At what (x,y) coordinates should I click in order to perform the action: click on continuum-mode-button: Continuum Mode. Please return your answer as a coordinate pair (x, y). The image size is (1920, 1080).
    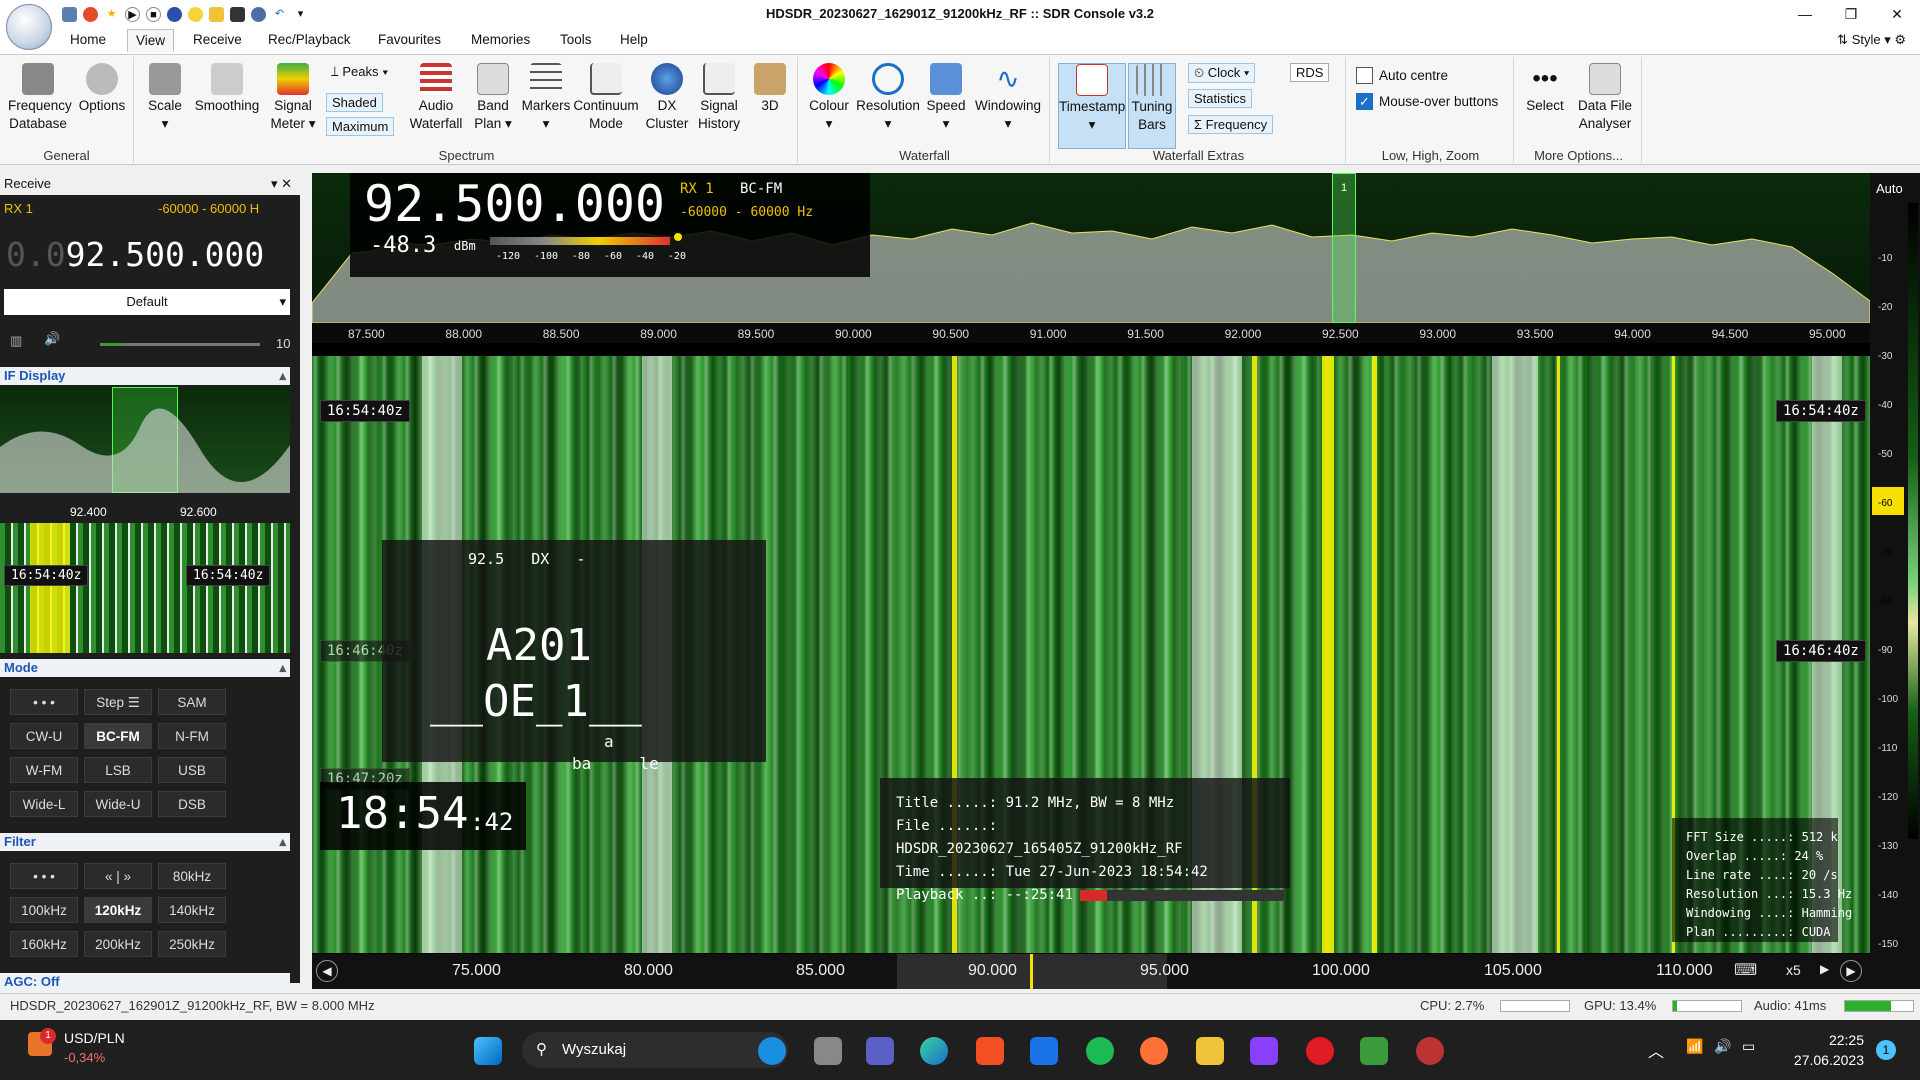
    Looking at the image, I should click on (606, 98).